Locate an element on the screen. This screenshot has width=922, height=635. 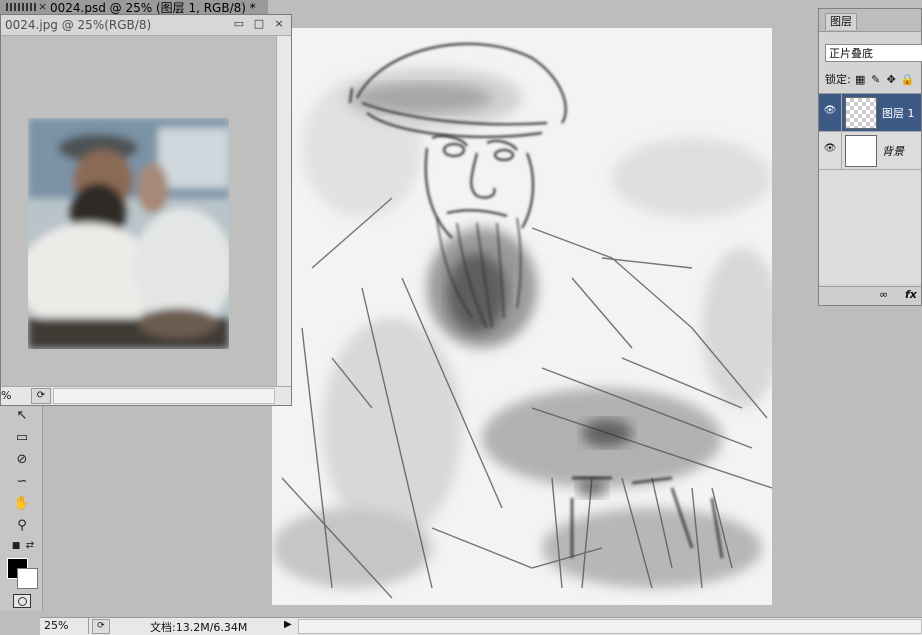
zoom-tool-icon: ⚲ is located at coordinates (22, 526).